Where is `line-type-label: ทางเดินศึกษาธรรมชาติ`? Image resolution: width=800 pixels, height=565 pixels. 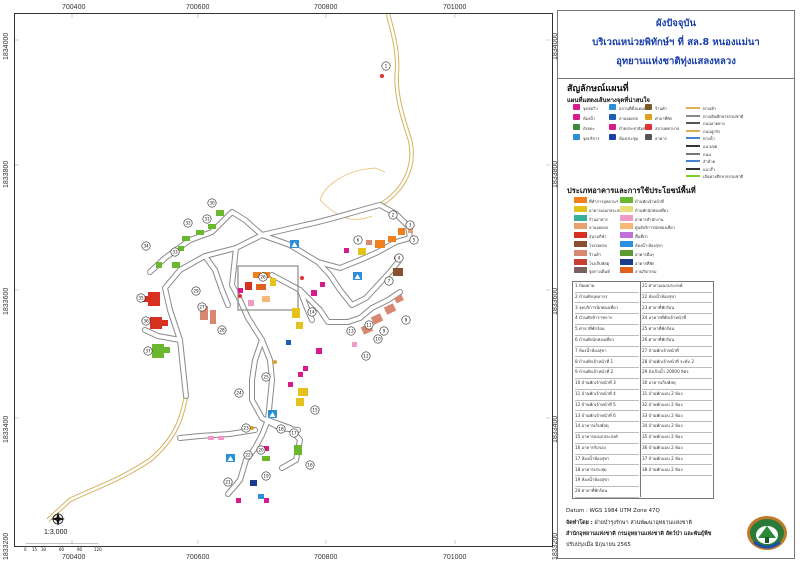 line-type-label: ทางเดินศึกษาธรรมชาติ is located at coordinates (723, 116).